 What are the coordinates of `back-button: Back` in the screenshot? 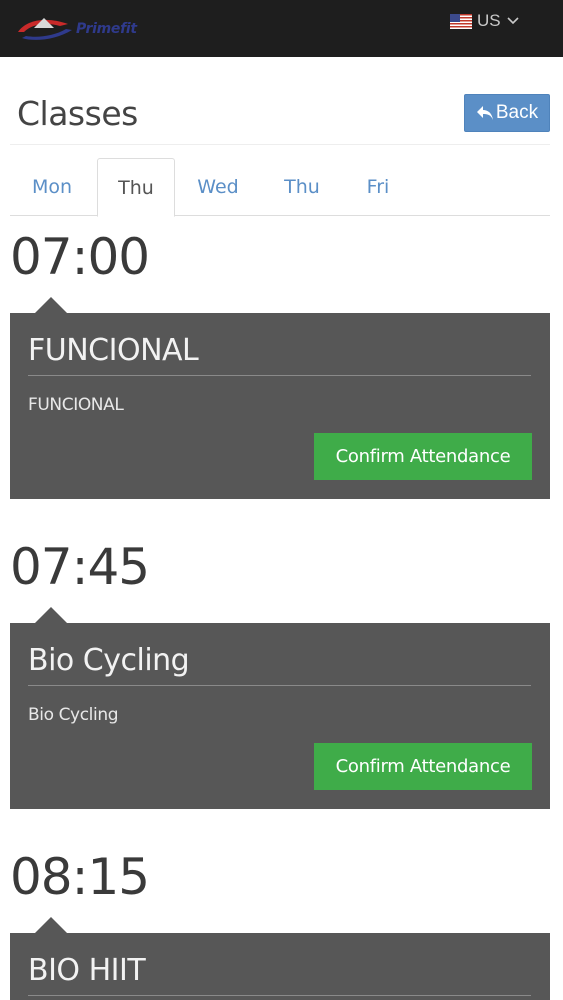 It's located at (507, 113).